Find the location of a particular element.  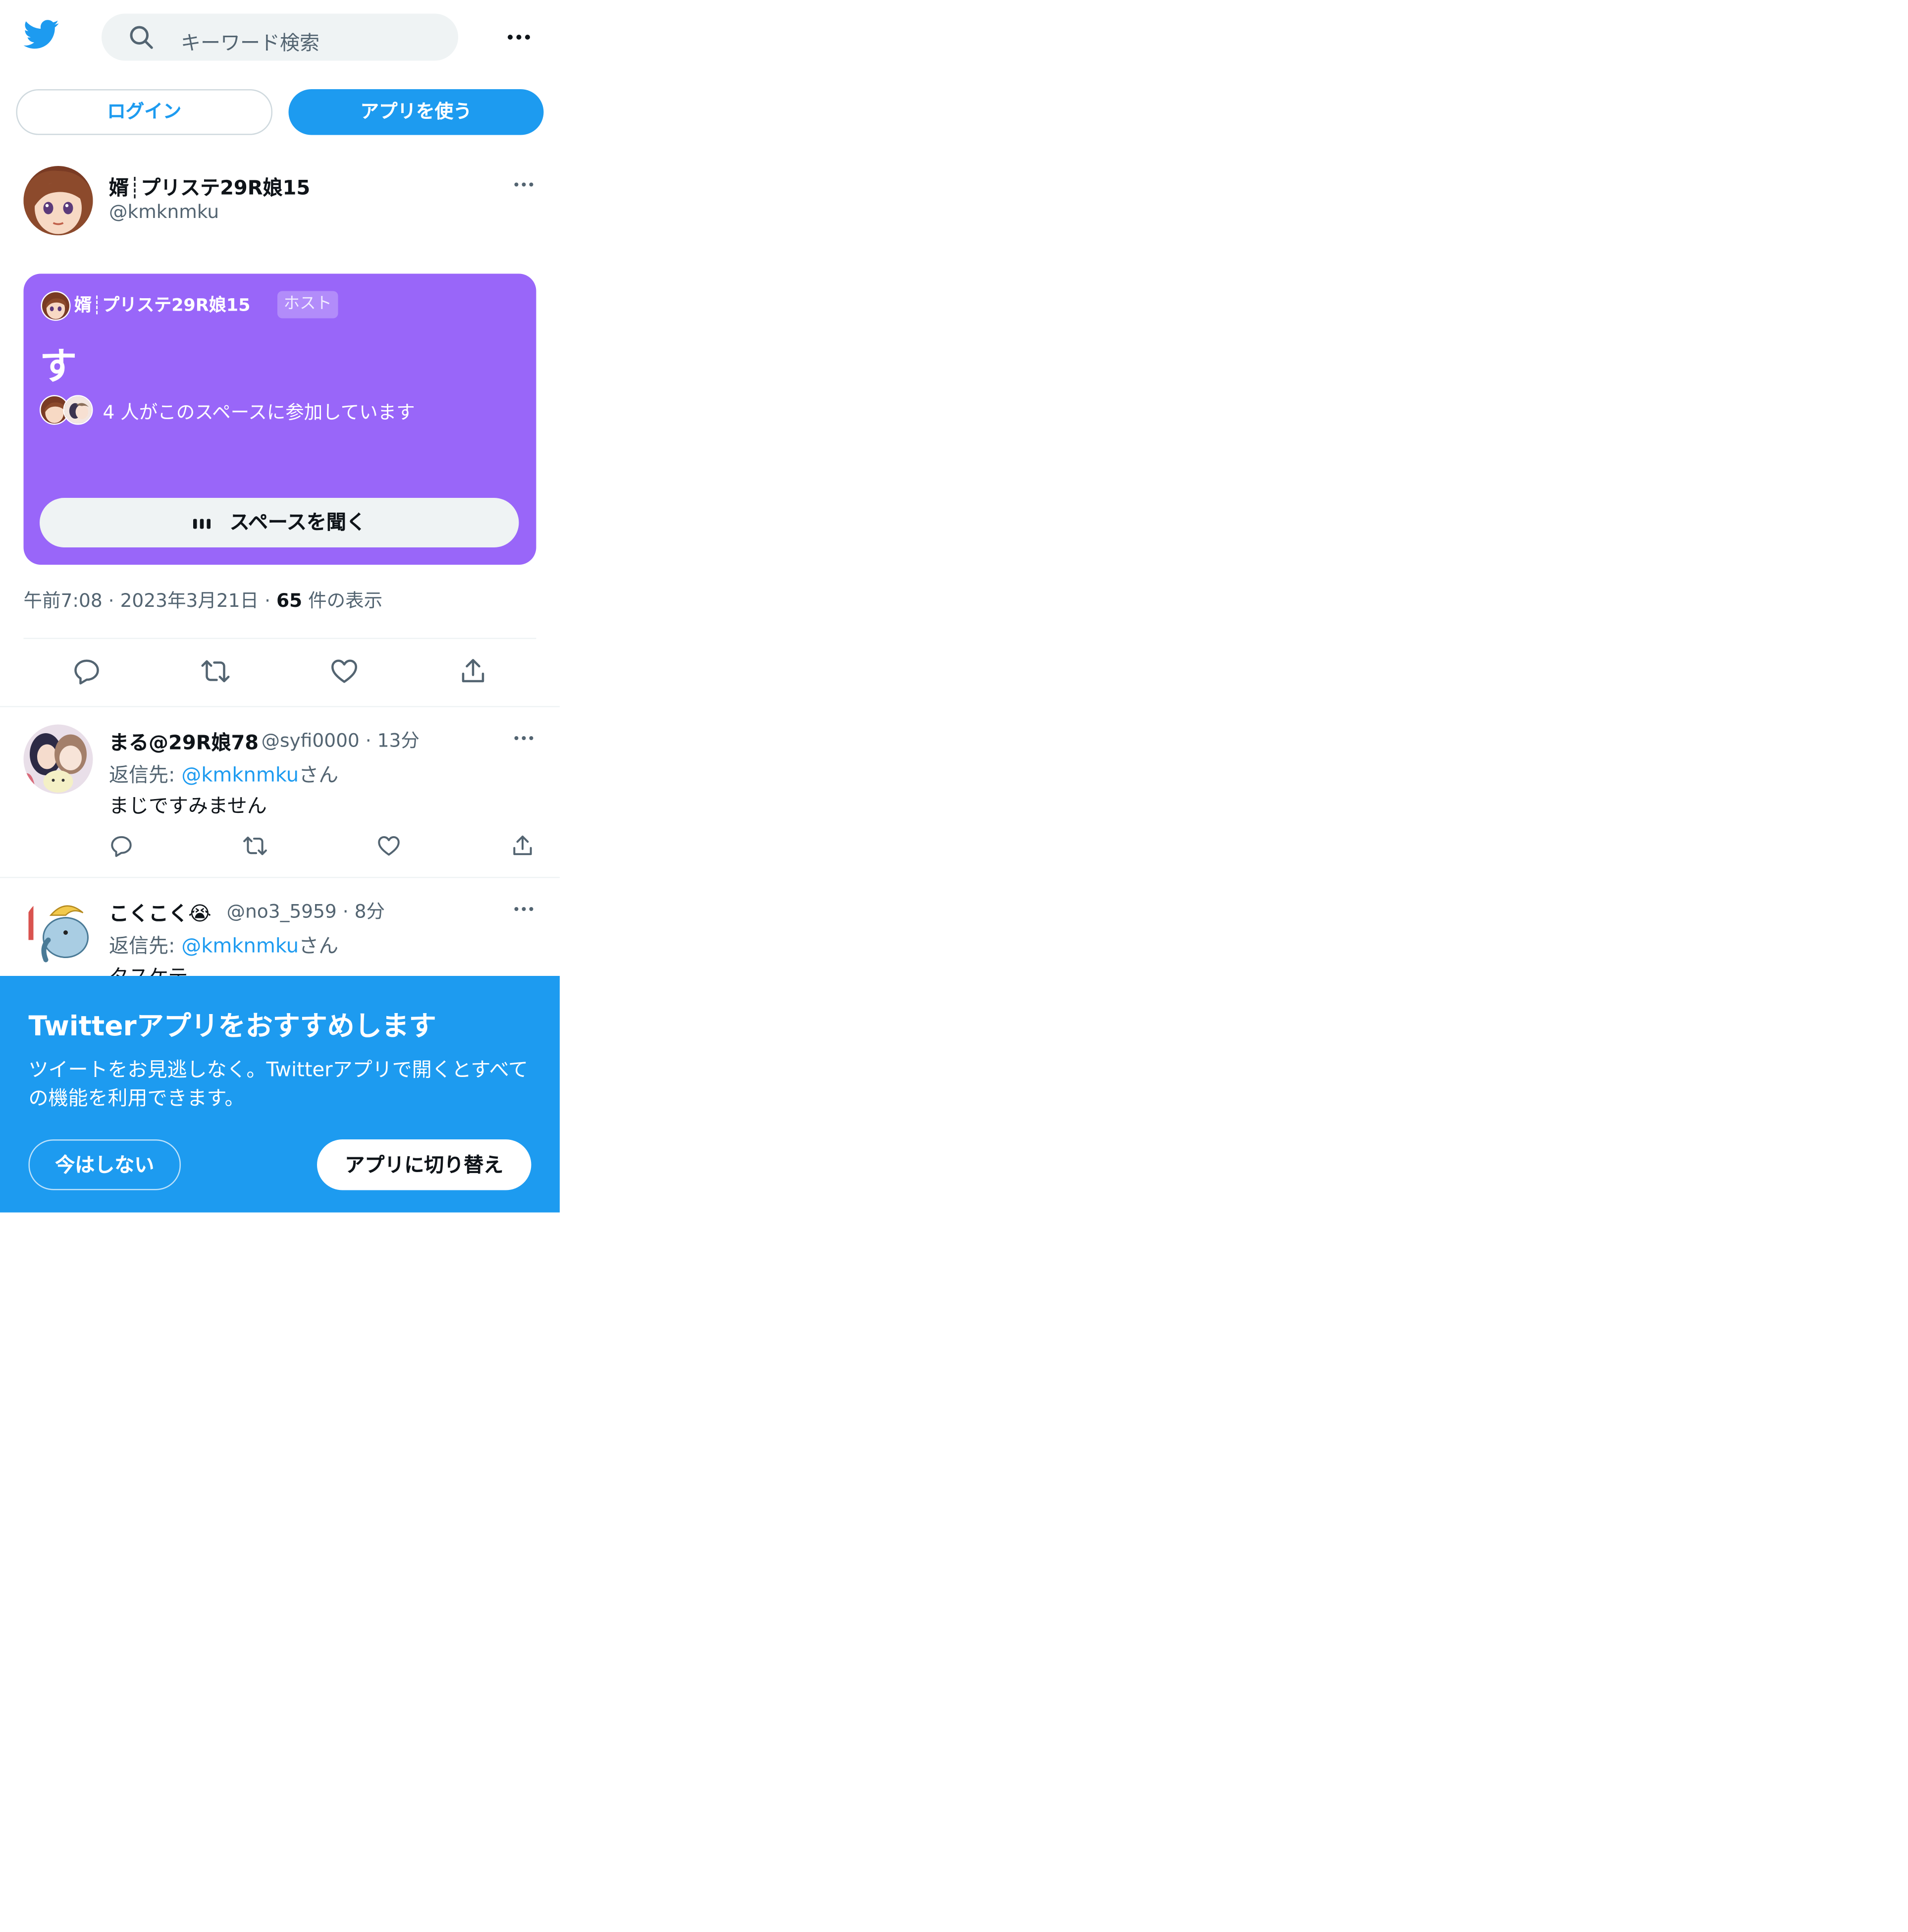

tweet-time: 午前7:08 is located at coordinates (64, 601).